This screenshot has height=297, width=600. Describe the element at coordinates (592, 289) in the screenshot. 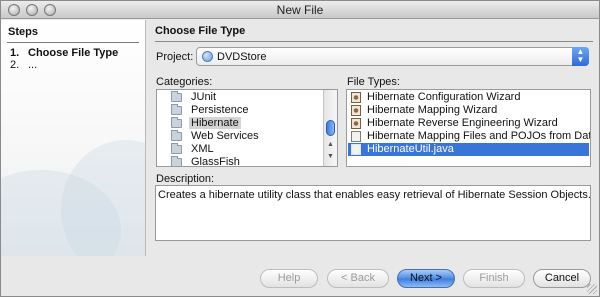

I see `resize-grip-icon` at that location.